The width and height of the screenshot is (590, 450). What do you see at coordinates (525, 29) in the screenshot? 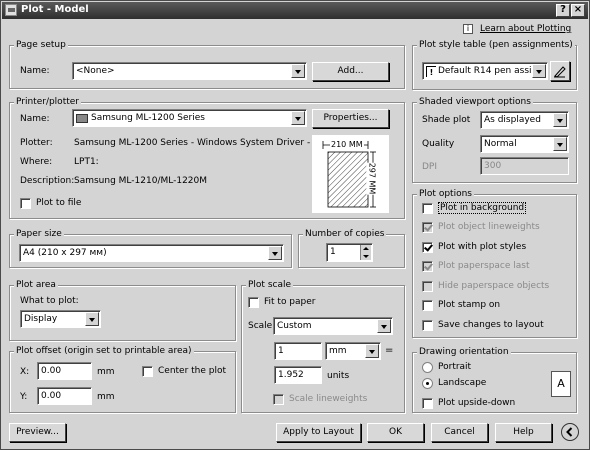
I see `learn-about-plotting-link: Learn about Plotting` at bounding box center [525, 29].